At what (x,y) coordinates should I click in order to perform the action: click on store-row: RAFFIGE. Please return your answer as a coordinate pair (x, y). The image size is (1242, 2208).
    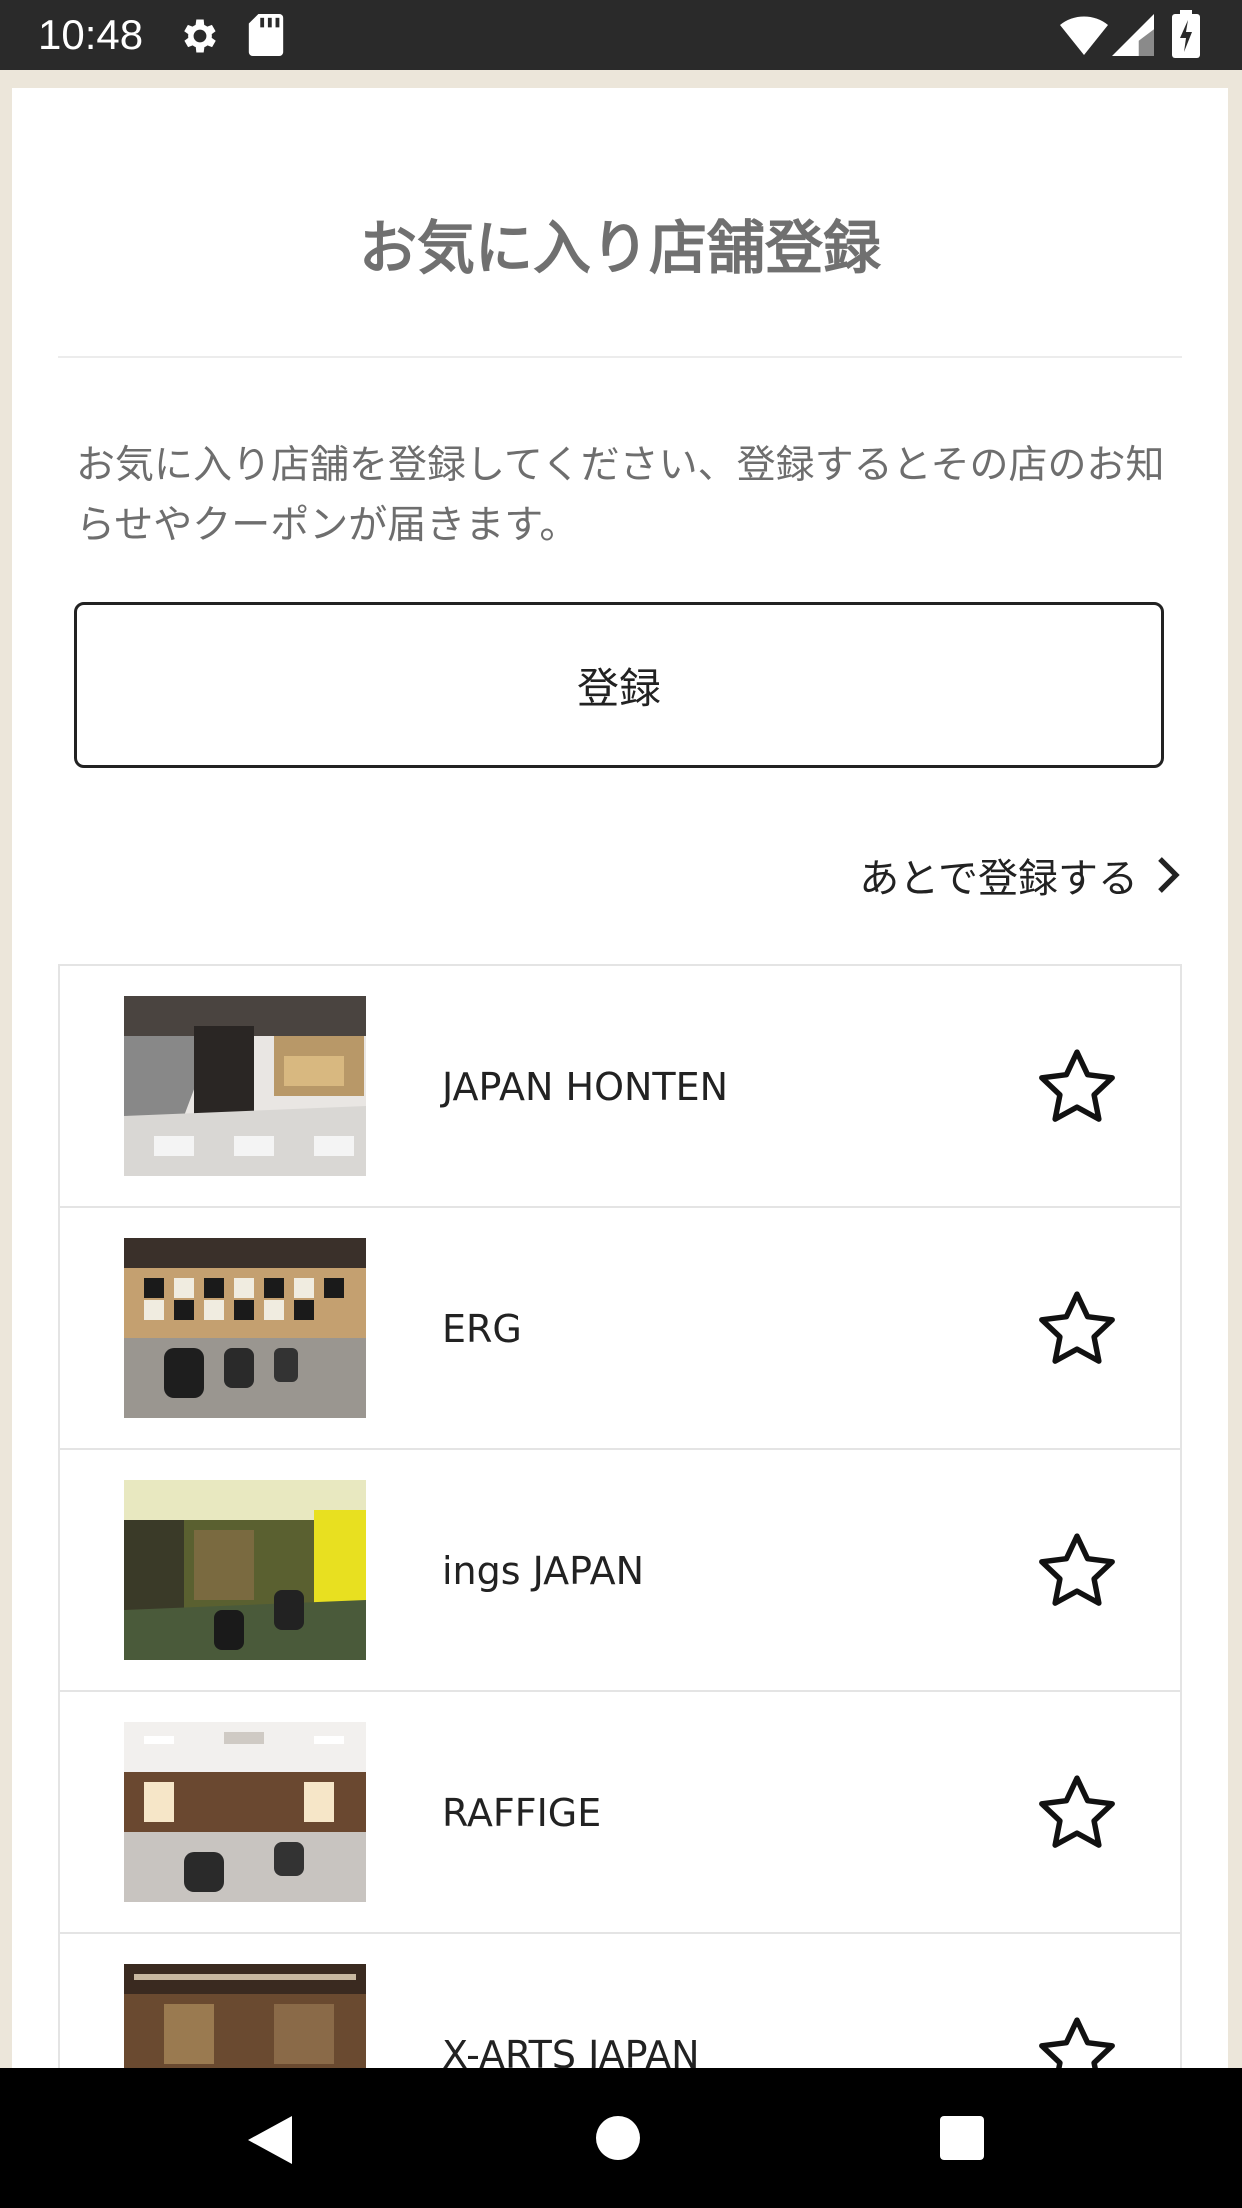
    Looking at the image, I should click on (620, 1813).